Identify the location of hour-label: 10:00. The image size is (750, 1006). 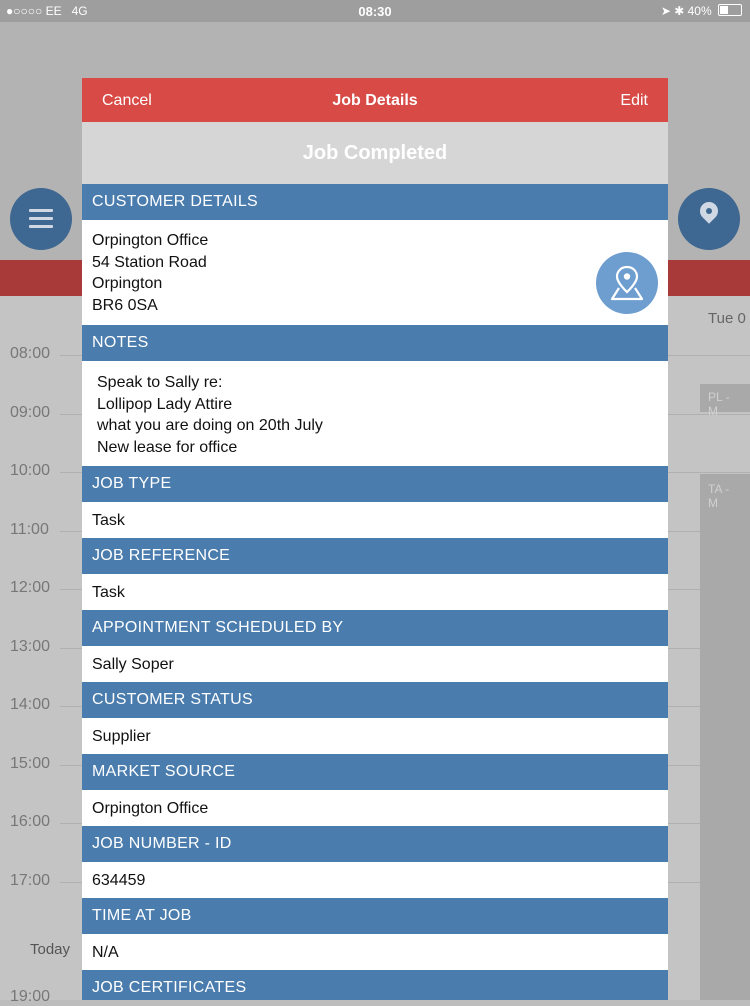
(30, 470).